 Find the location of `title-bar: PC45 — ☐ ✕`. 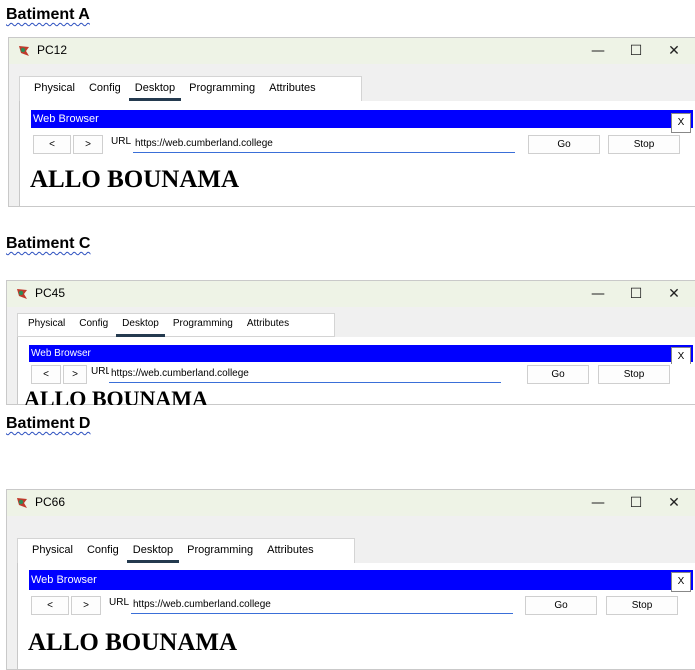

title-bar: PC45 — ☐ ✕ is located at coordinates (351, 294).